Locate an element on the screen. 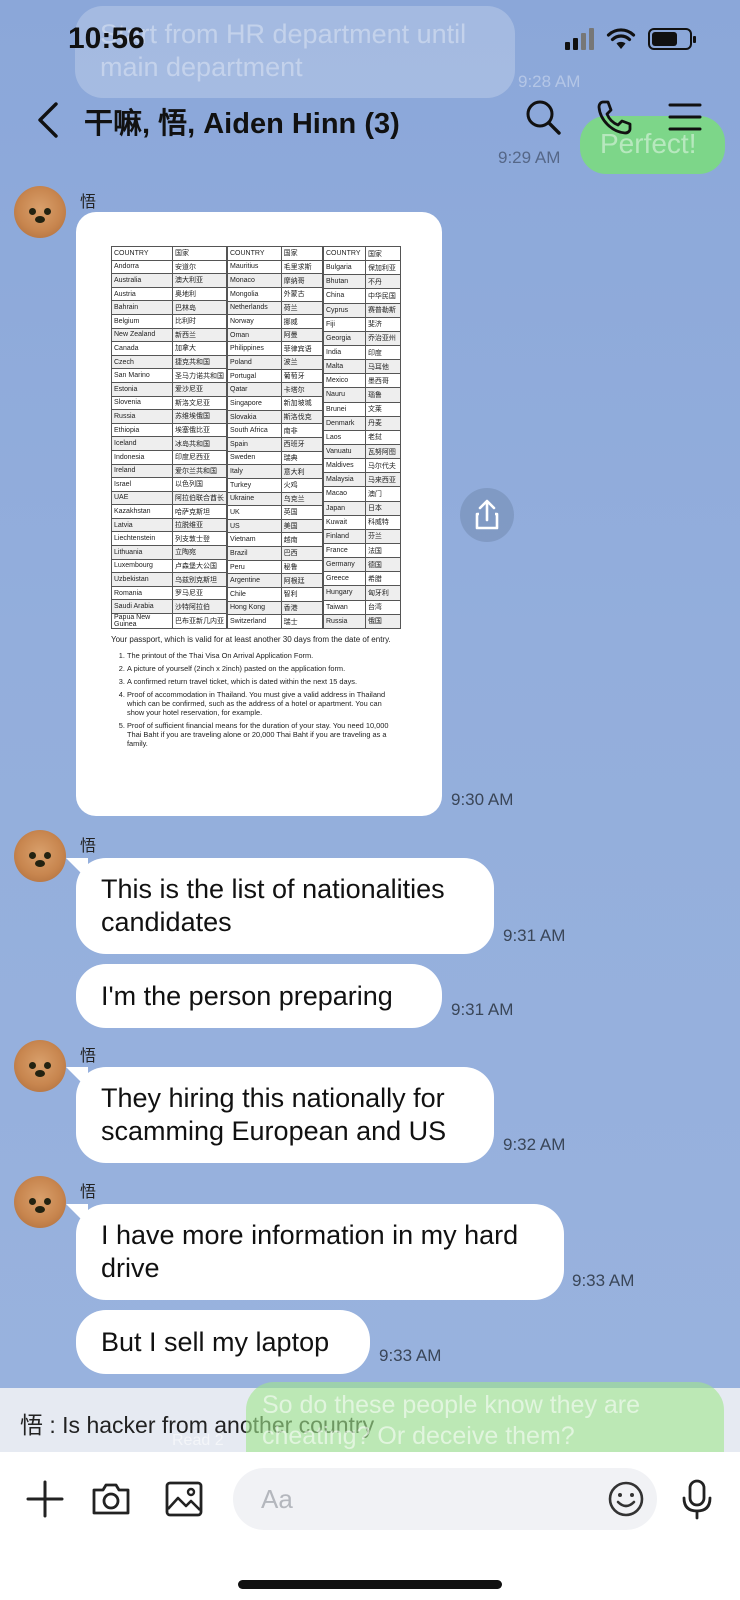 Image resolution: width=740 pixels, height=1600 pixels. table-row: Bulgaria 保加利亚 is located at coordinates (362, 268).